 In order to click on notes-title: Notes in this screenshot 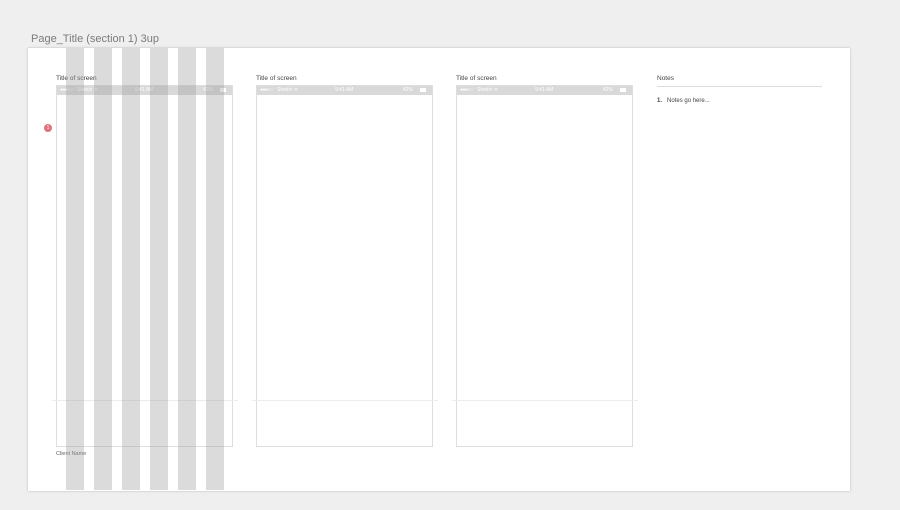, I will do `click(665, 78)`.